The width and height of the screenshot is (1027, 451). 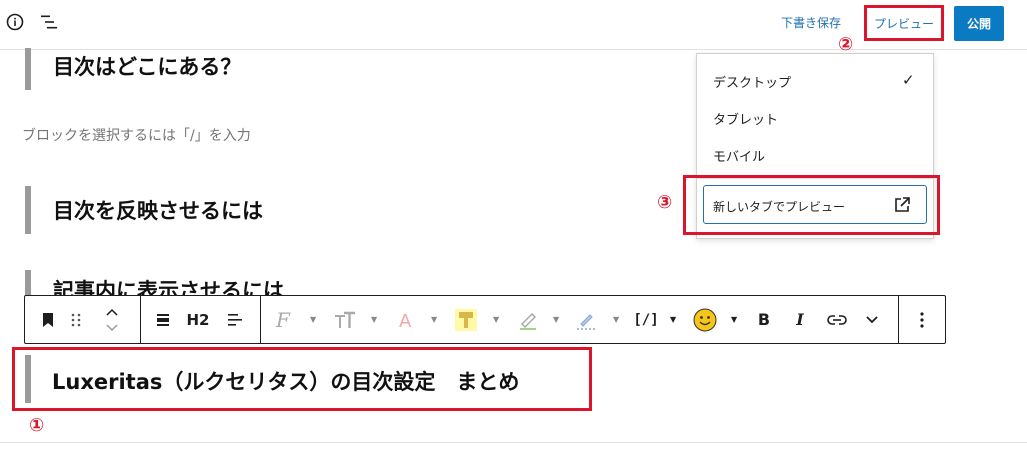 I want to click on preview-tablet-option: タブレット, so click(x=745, y=118).